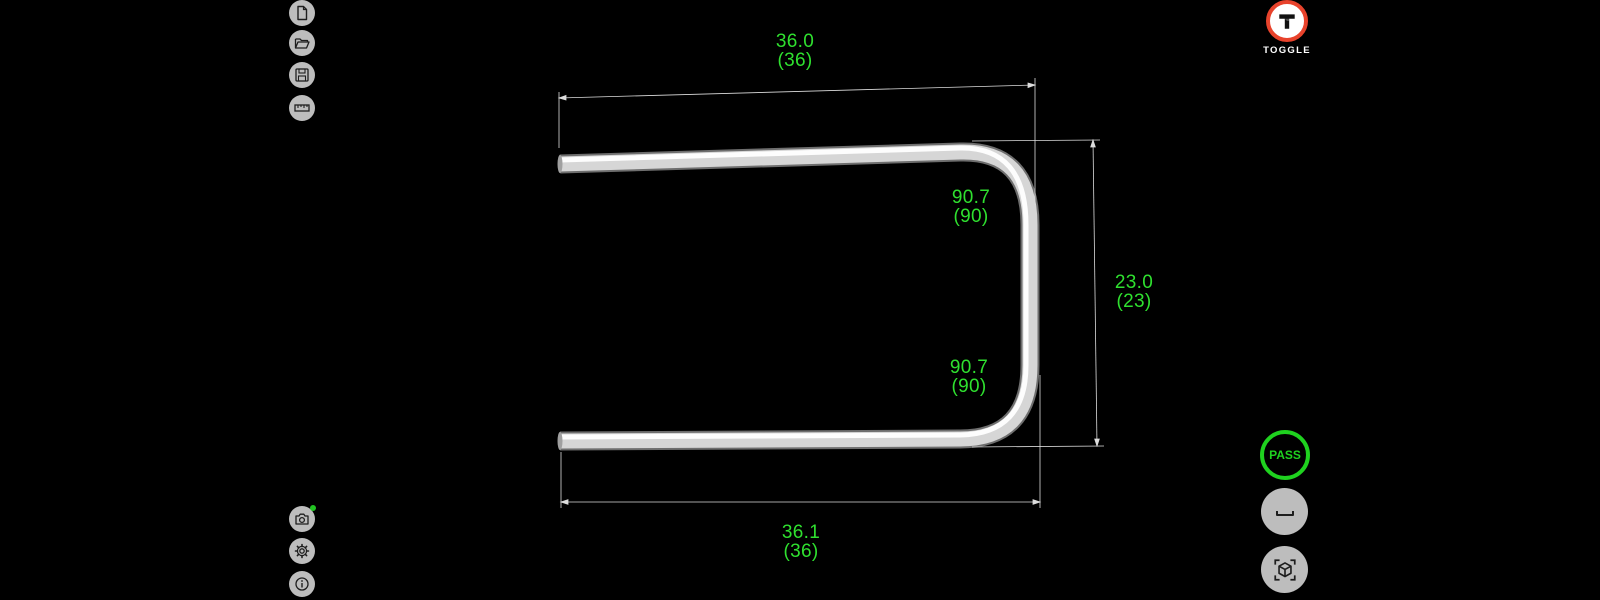  Describe the element at coordinates (1134, 301) in the screenshot. I see `right-height-nominal: (23)` at that location.